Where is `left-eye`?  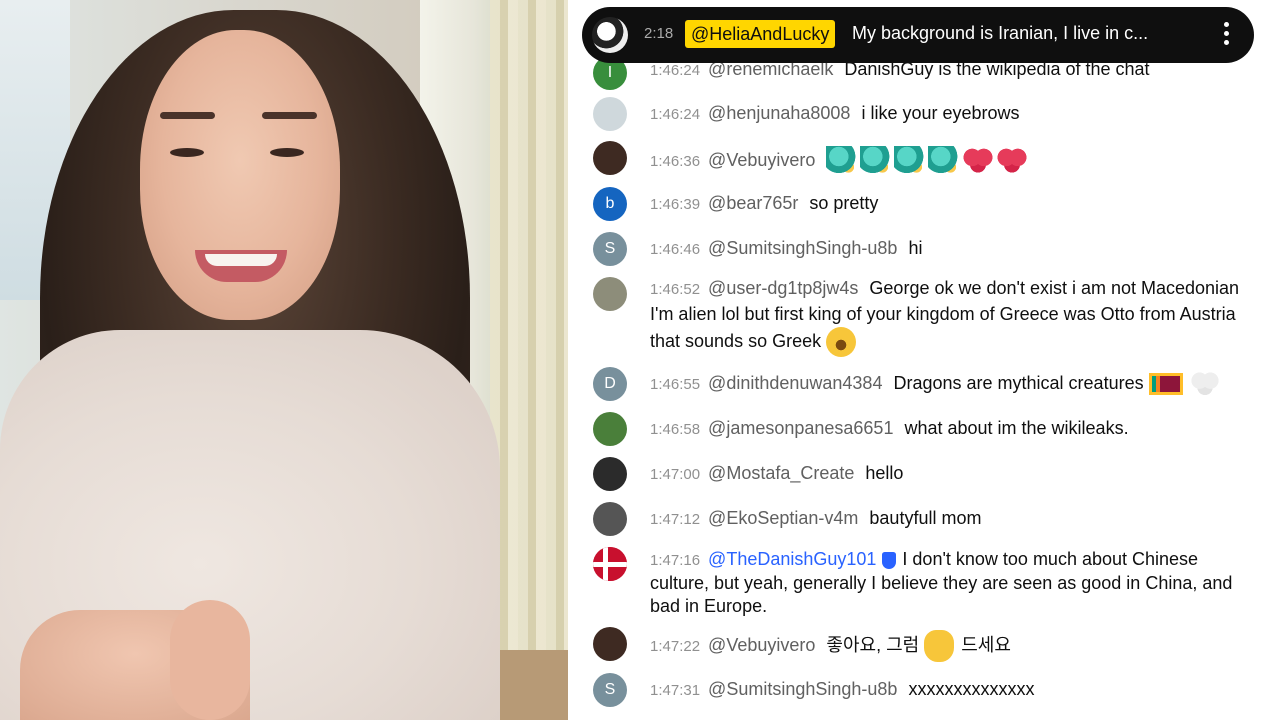
left-eye is located at coordinates (187, 152).